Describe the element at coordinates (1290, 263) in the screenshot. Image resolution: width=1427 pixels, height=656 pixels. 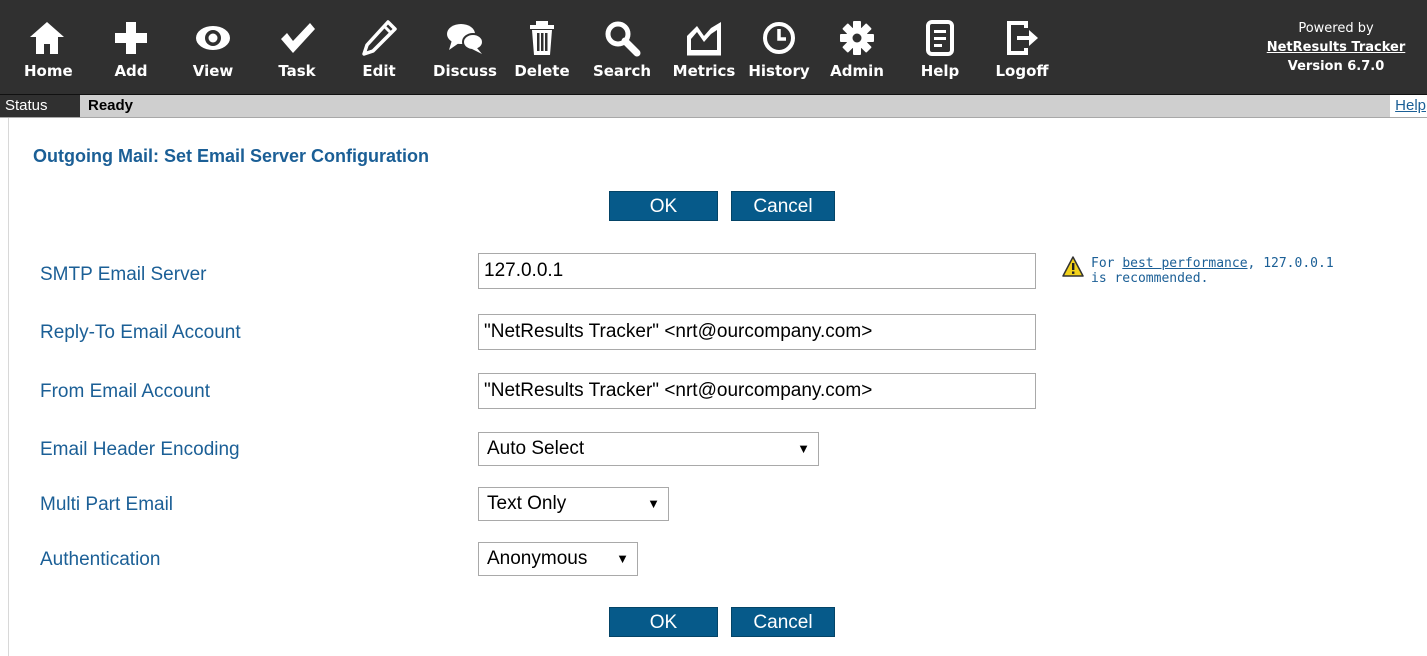
I see `hint-suffix: , 127.0.0.1` at that location.